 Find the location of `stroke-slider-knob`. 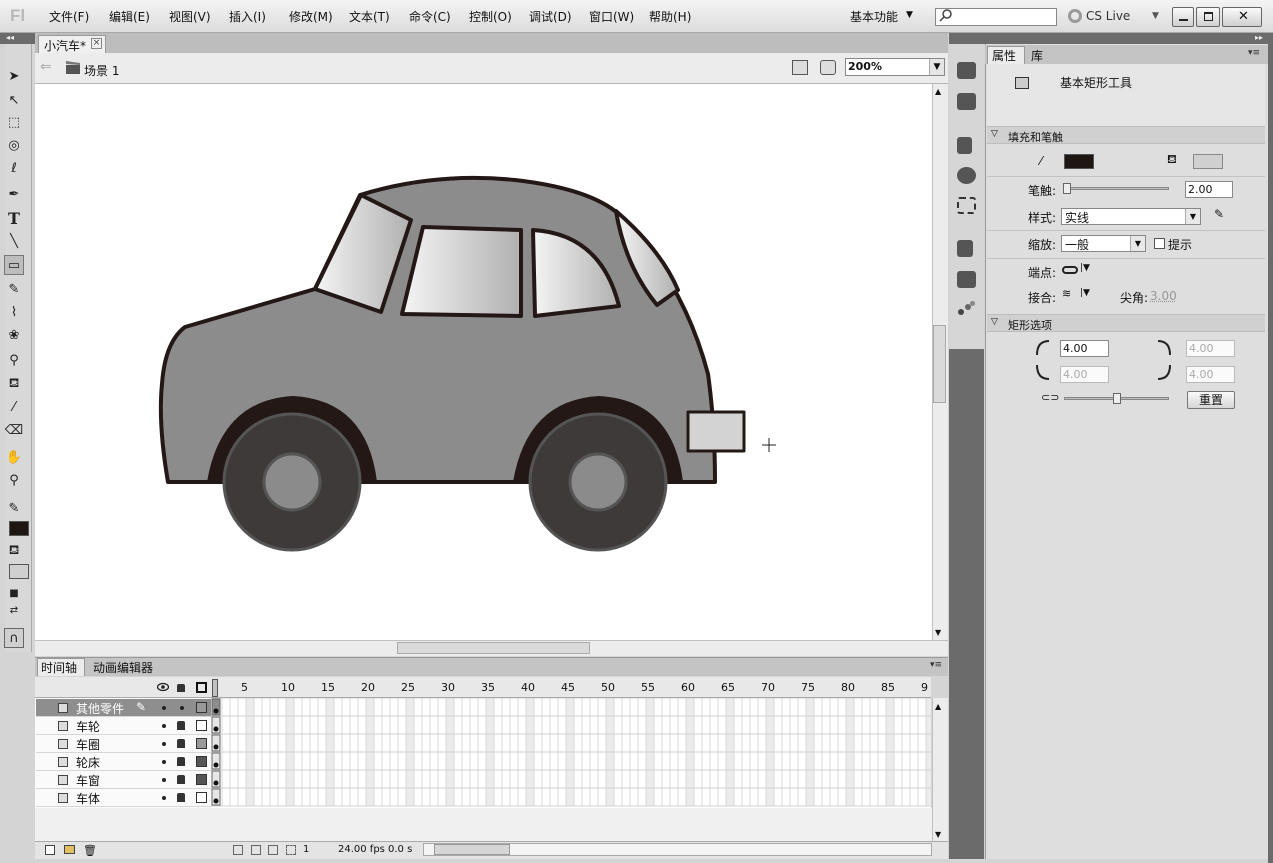

stroke-slider-knob is located at coordinates (1067, 188).